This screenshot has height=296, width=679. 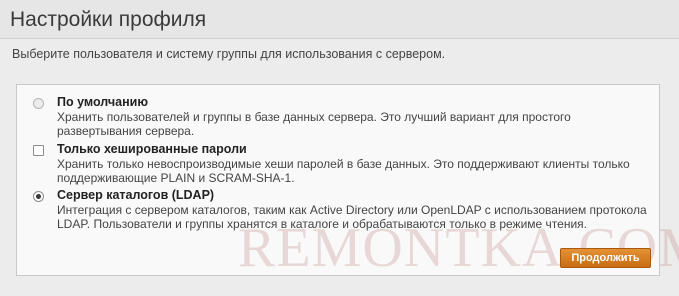 I want to click on default-radio, so click(x=38, y=103).